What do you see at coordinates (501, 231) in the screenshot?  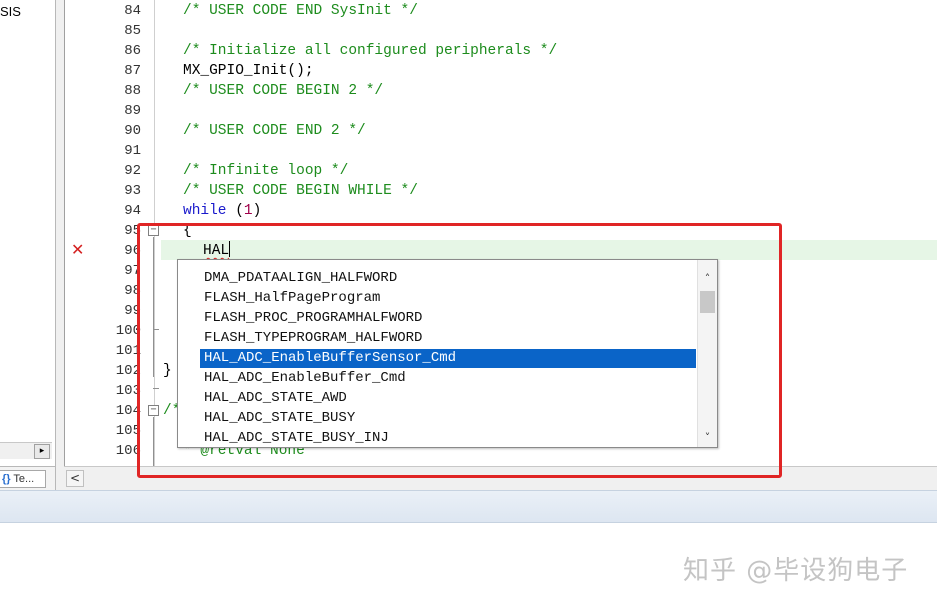 I see `code-line: 95 {` at bounding box center [501, 231].